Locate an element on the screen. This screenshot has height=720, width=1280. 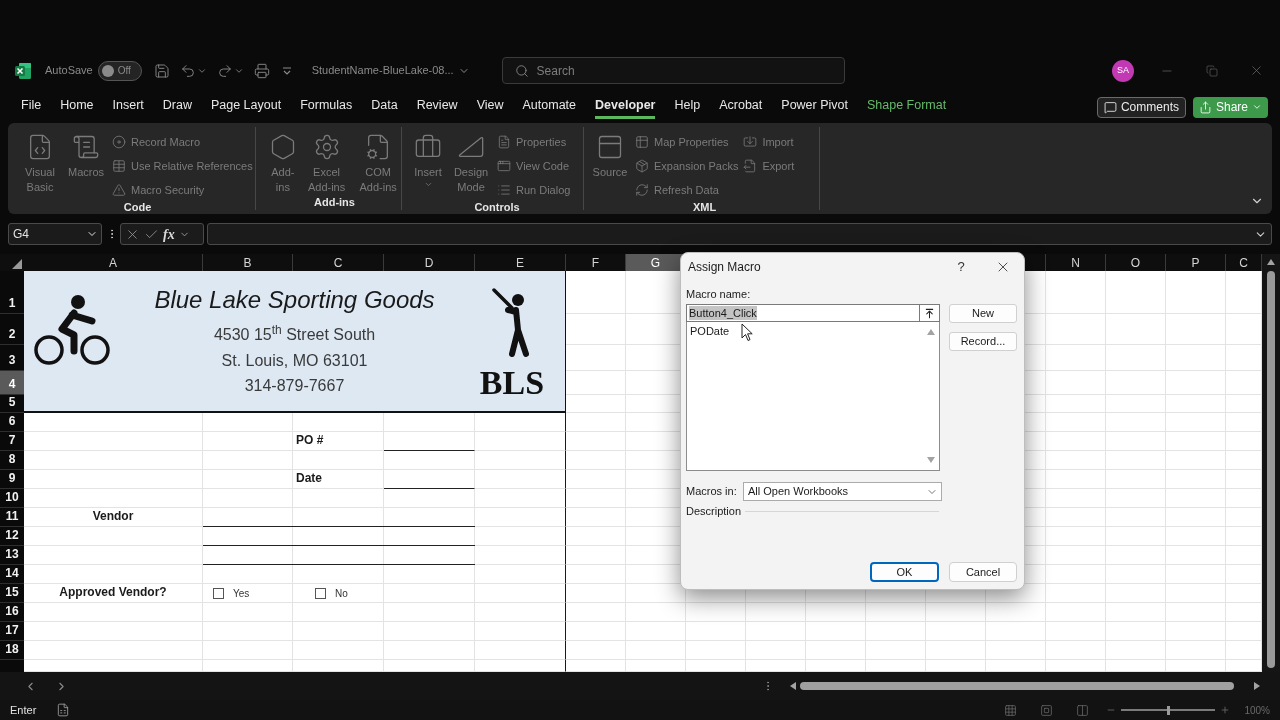
row-header: 15 is located at coordinates (12, 593).